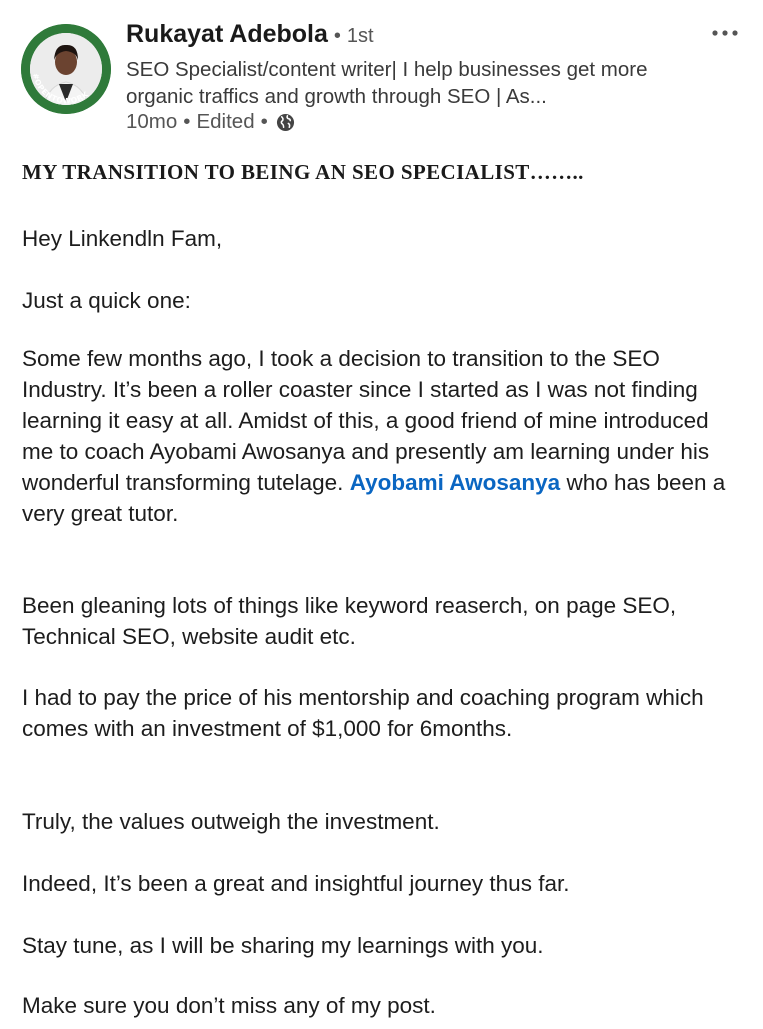 This screenshot has height=1029, width=763. Describe the element at coordinates (455, 482) in the screenshot. I see `mention-link: Ayobami Awosanya` at that location.